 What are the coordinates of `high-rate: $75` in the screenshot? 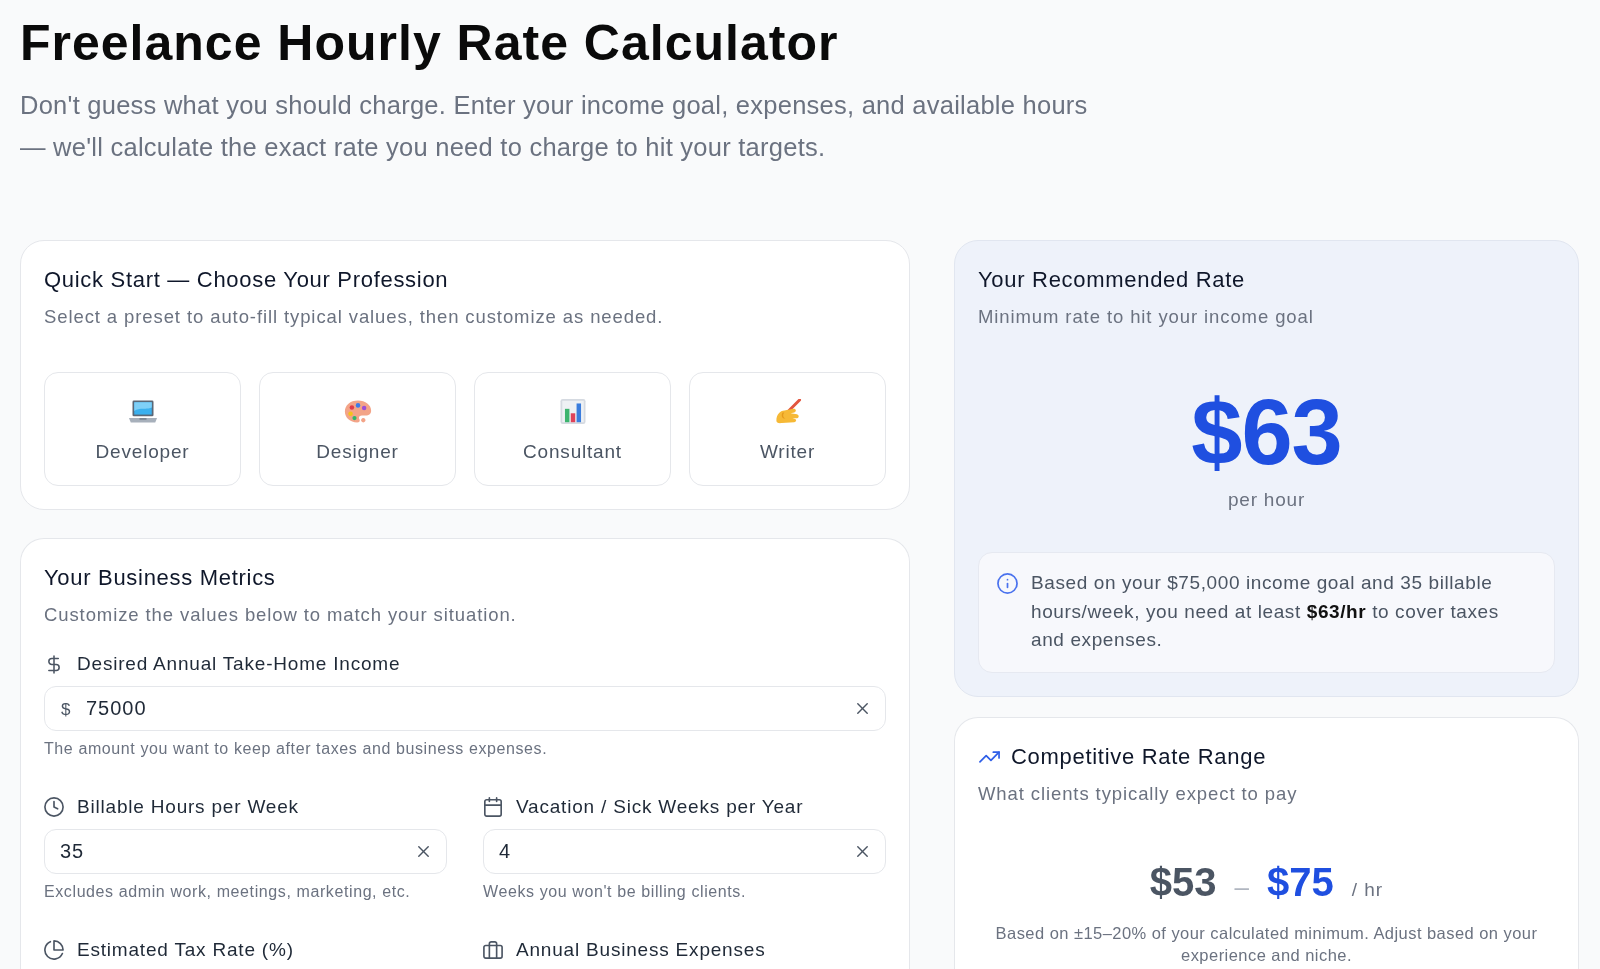 It's located at (1300, 882).